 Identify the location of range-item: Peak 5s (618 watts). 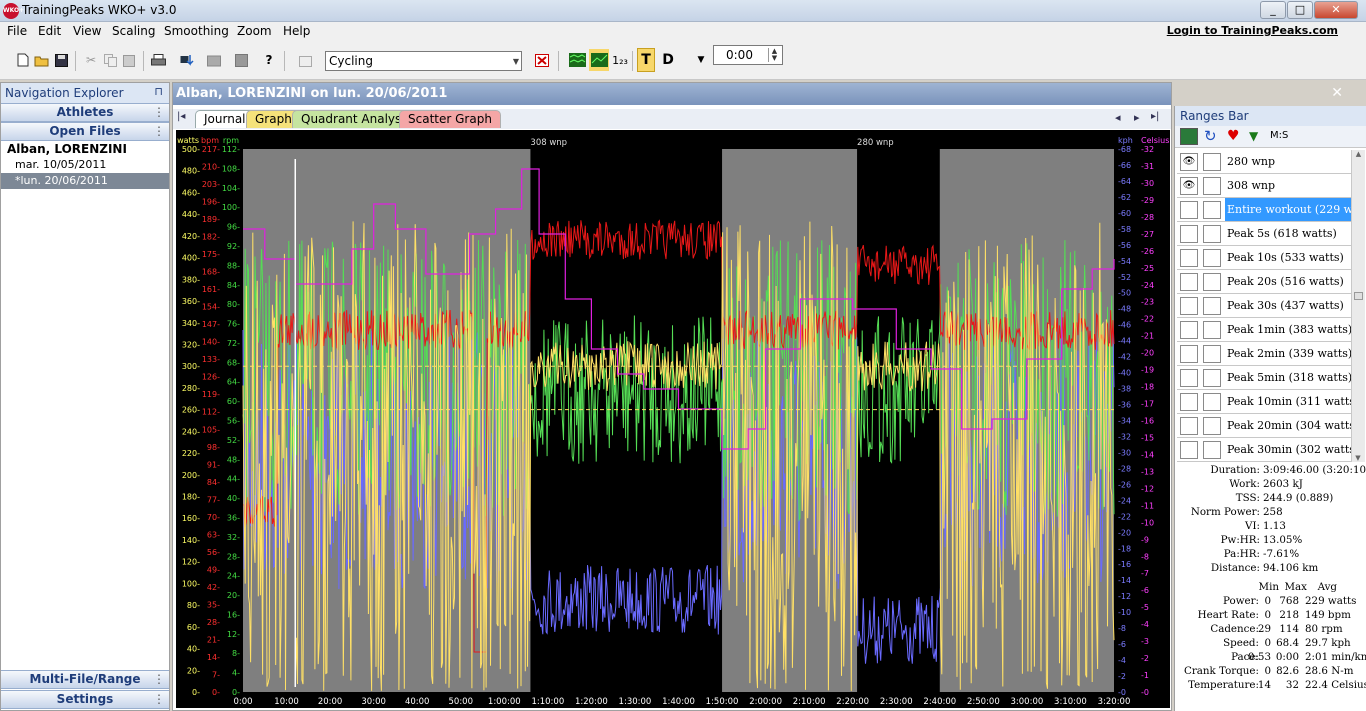
(1264, 234).